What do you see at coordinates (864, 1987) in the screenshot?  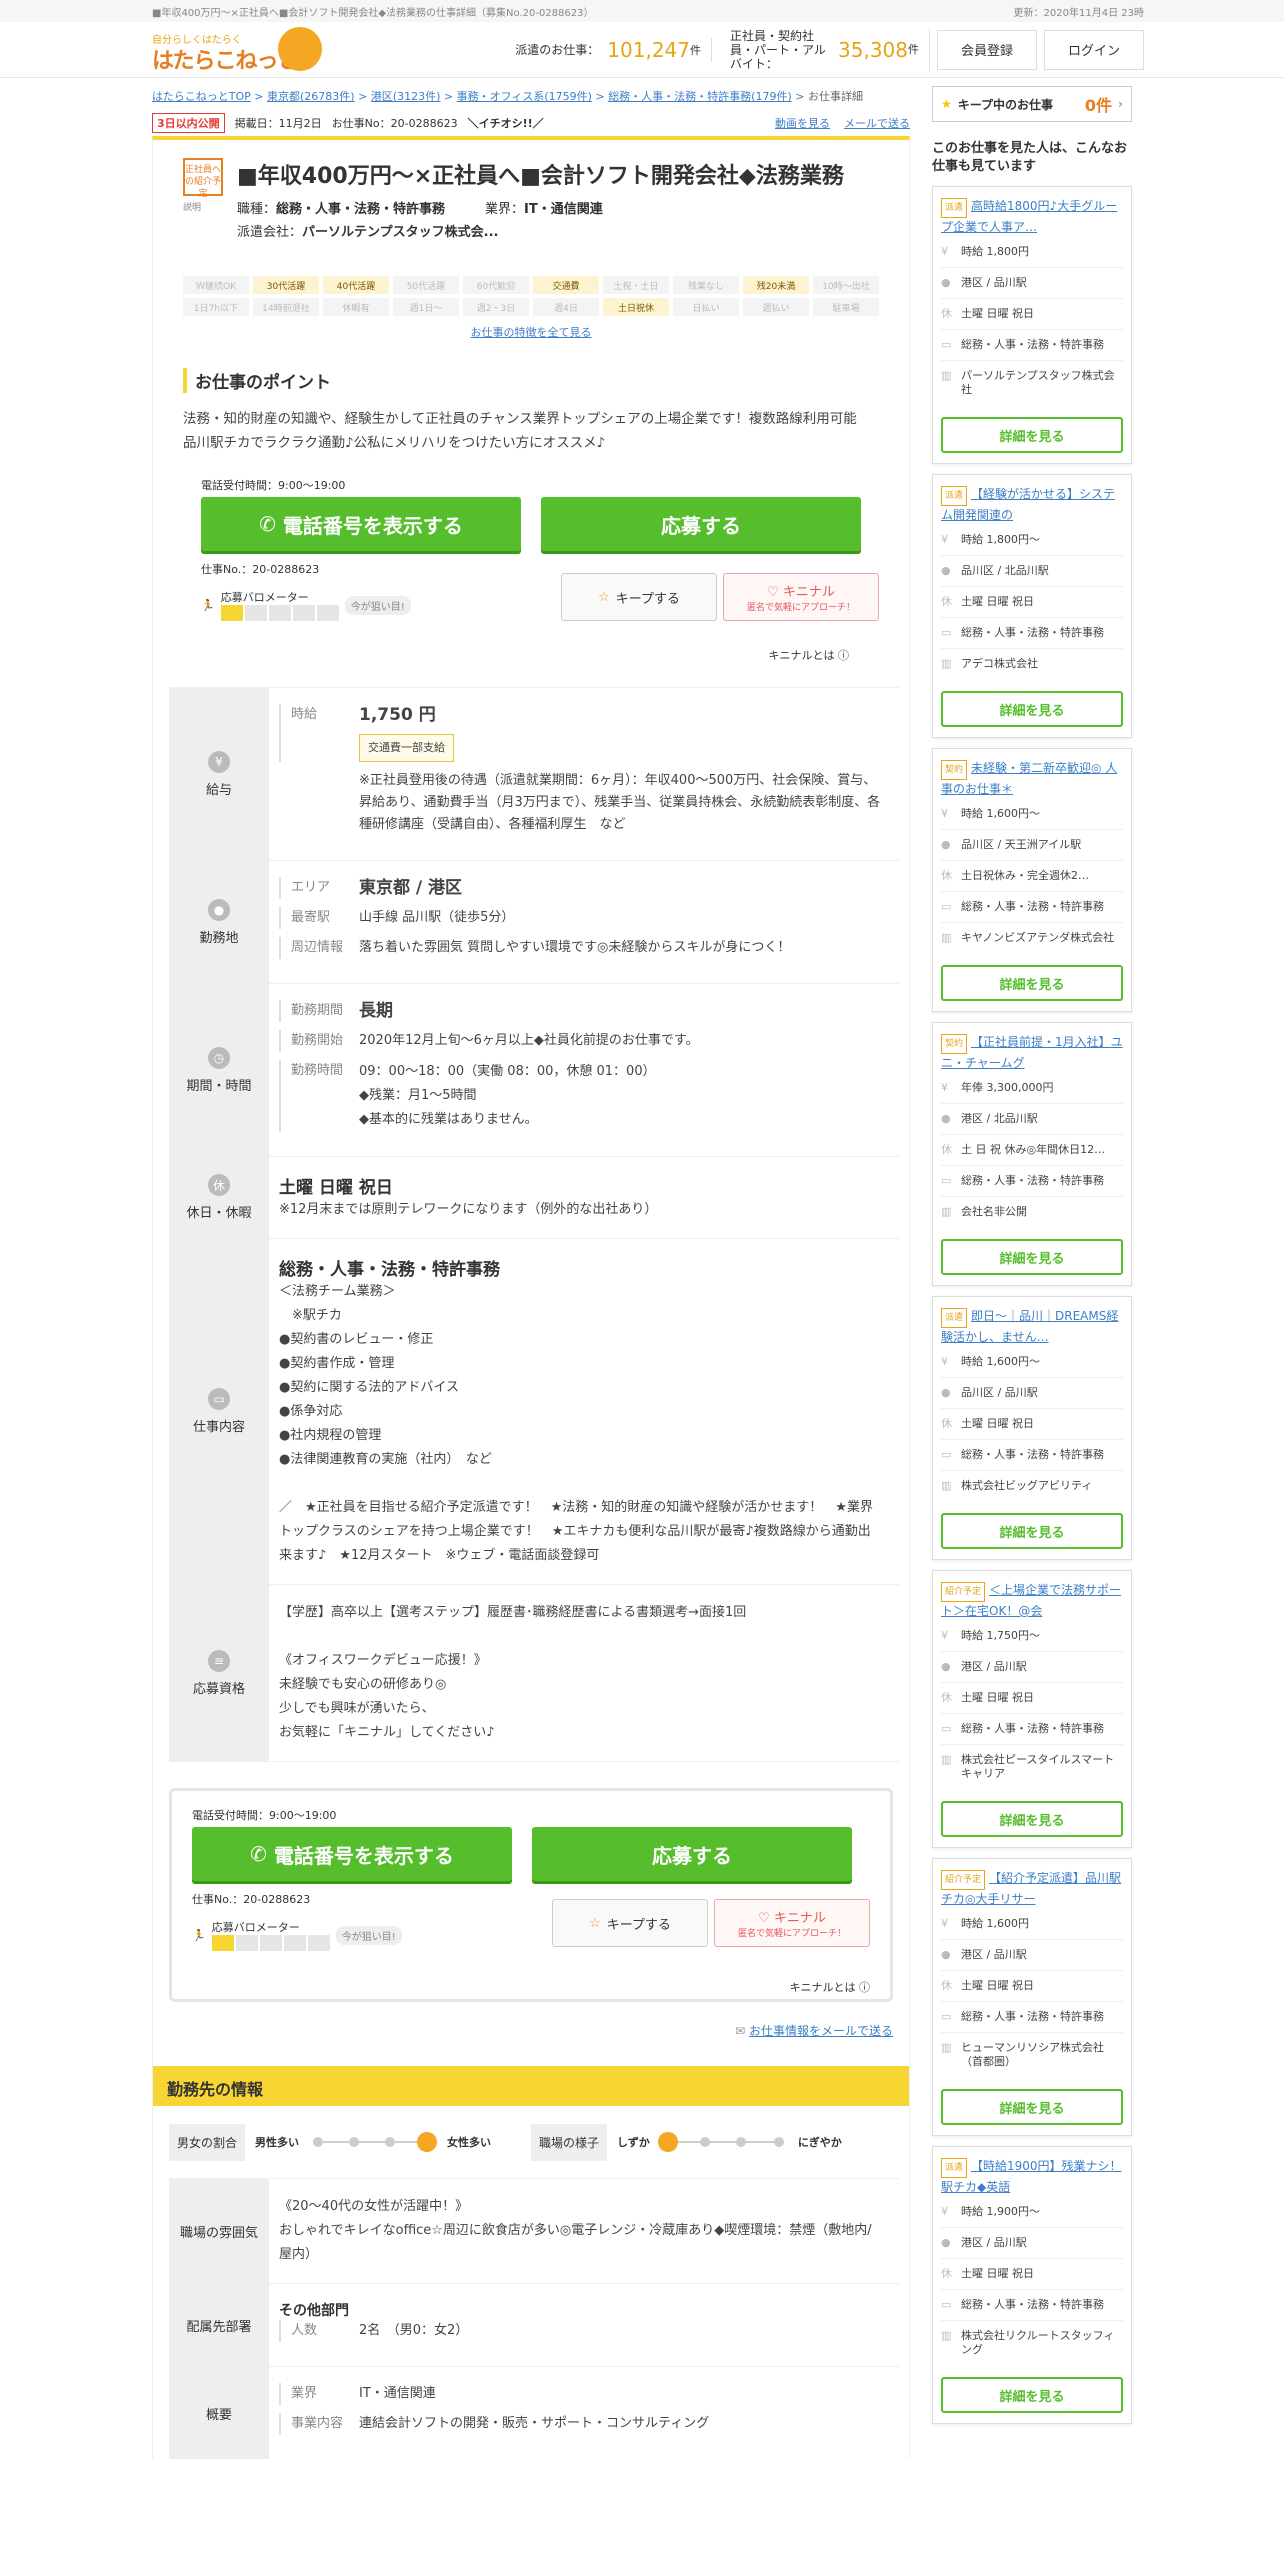 I see `question-icon: ⓘ` at bounding box center [864, 1987].